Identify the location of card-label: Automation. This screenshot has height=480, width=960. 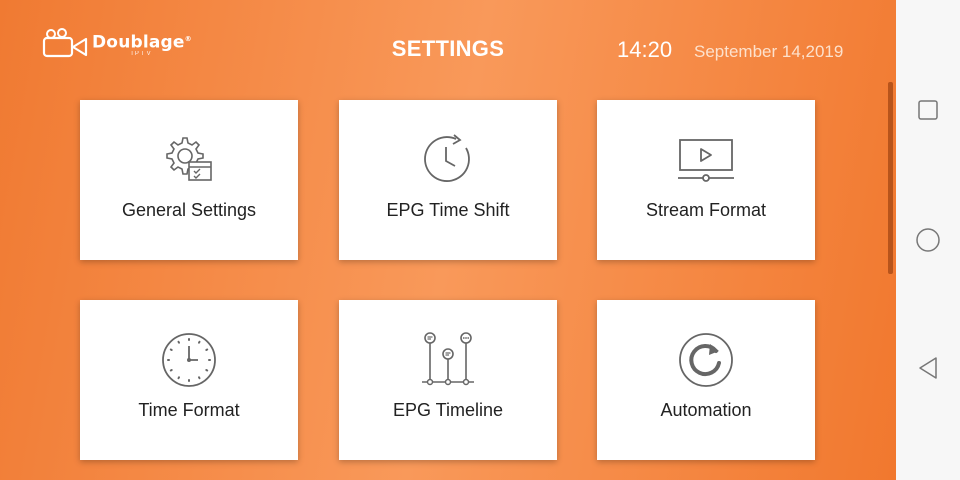
(706, 410).